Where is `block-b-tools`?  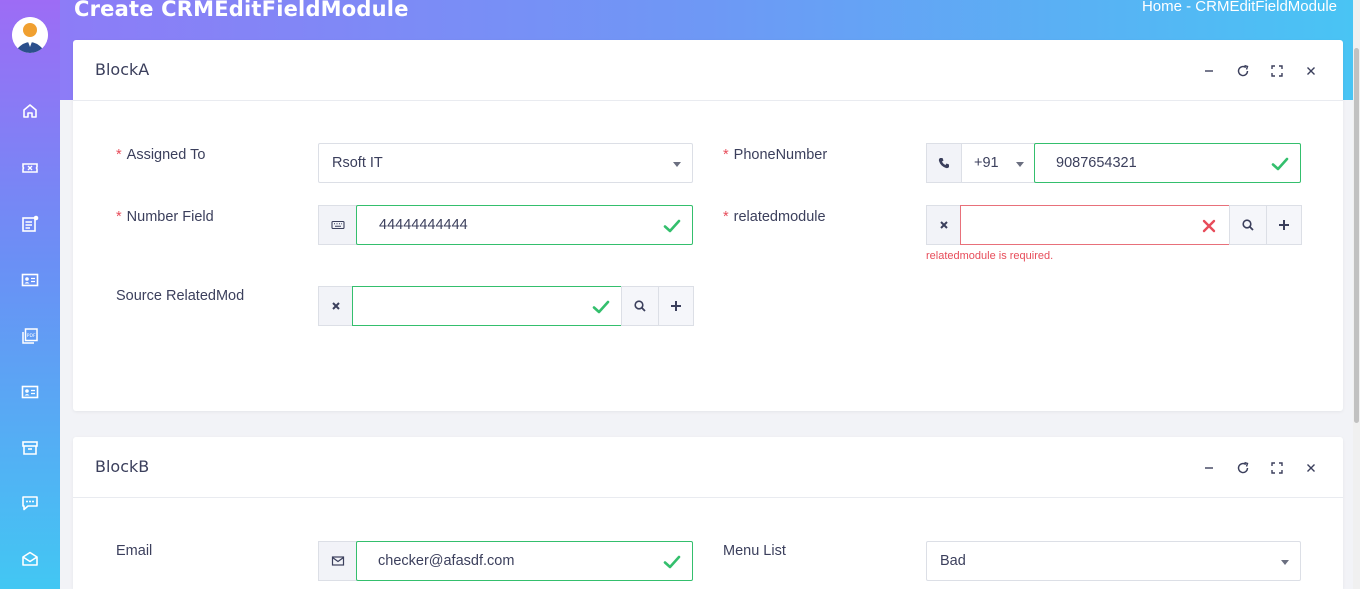
block-b-tools is located at coordinates (1260, 468).